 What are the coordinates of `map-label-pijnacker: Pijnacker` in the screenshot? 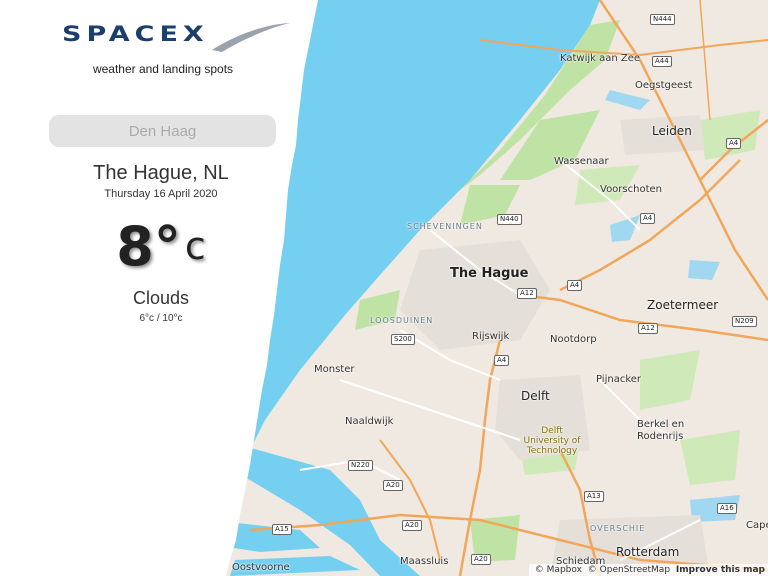 It's located at (619, 379).